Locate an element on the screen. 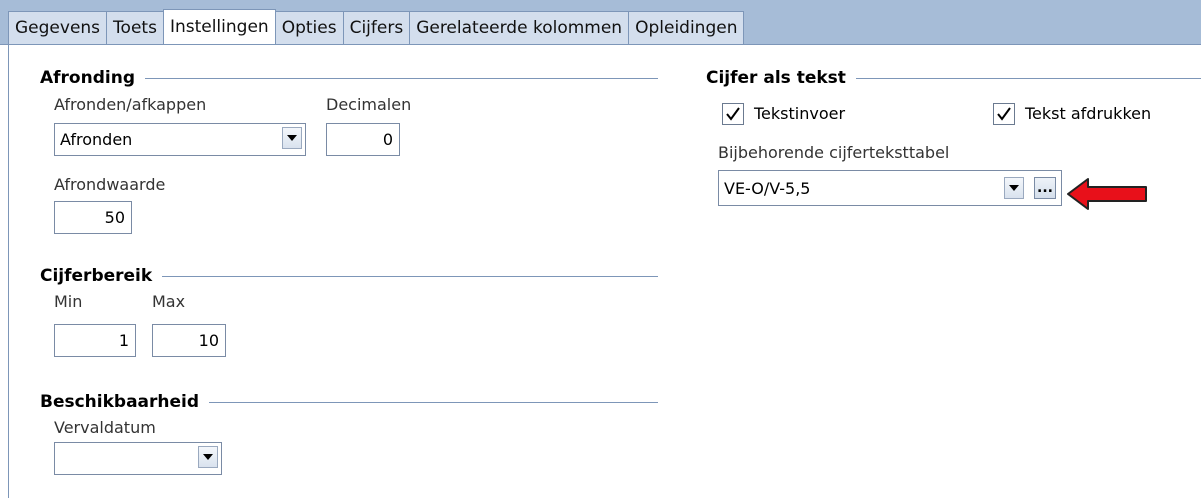  decimals-input: 0 is located at coordinates (363, 139).